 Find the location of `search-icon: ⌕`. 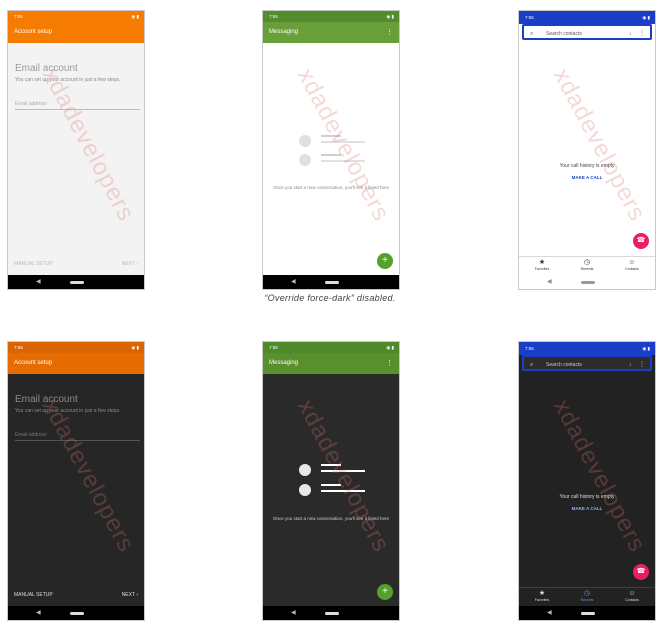

search-icon: ⌕ is located at coordinates (532, 365).